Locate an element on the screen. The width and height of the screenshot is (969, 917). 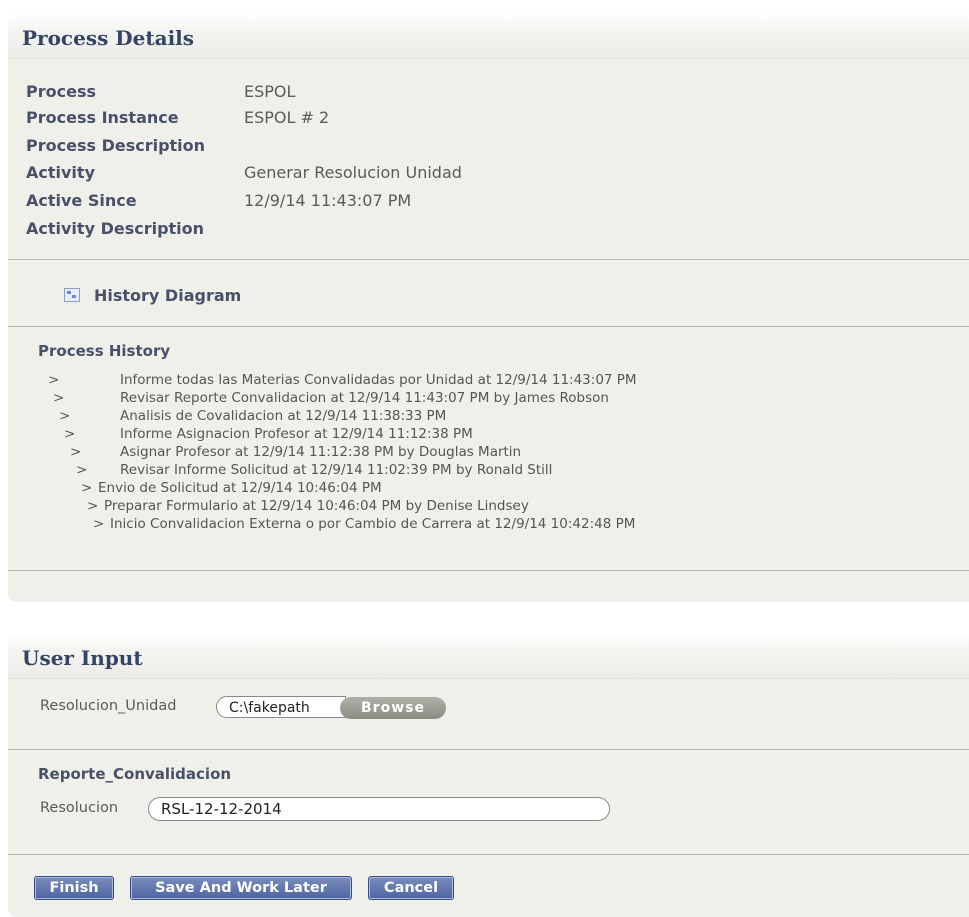
reporte-convalidacion-title: Reporte_Convalidacion is located at coordinates (135, 774).